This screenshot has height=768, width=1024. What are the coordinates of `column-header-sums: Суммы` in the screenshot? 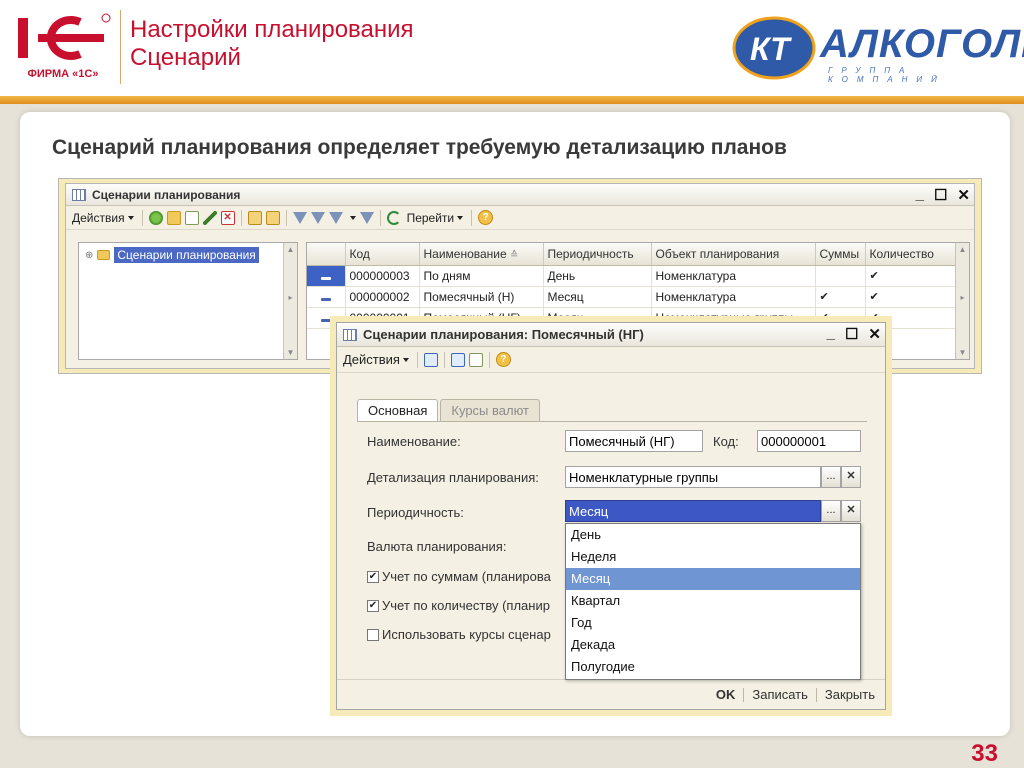 It's located at (840, 254).